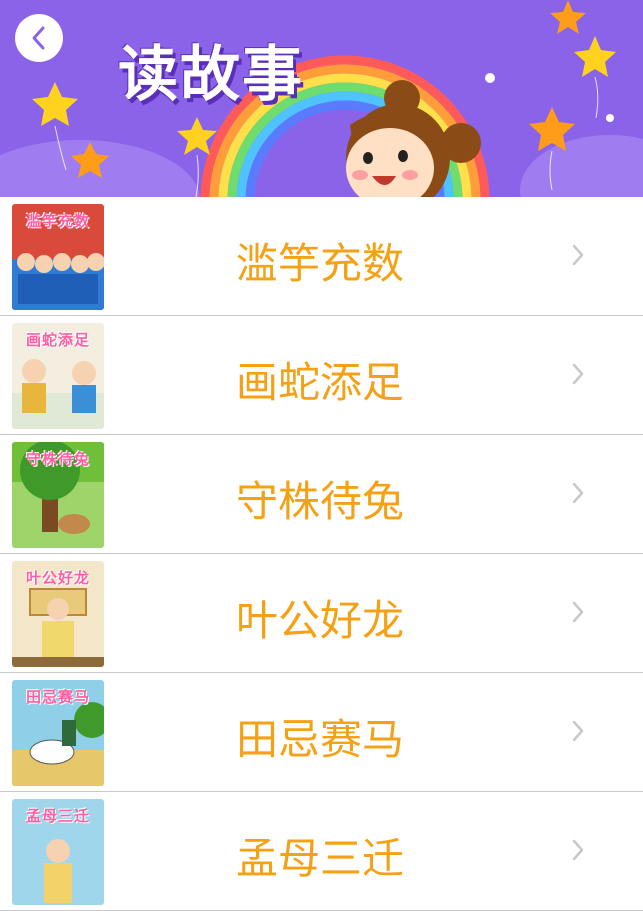  I want to click on story-thumbnail: 田忌赛马, so click(58, 733).